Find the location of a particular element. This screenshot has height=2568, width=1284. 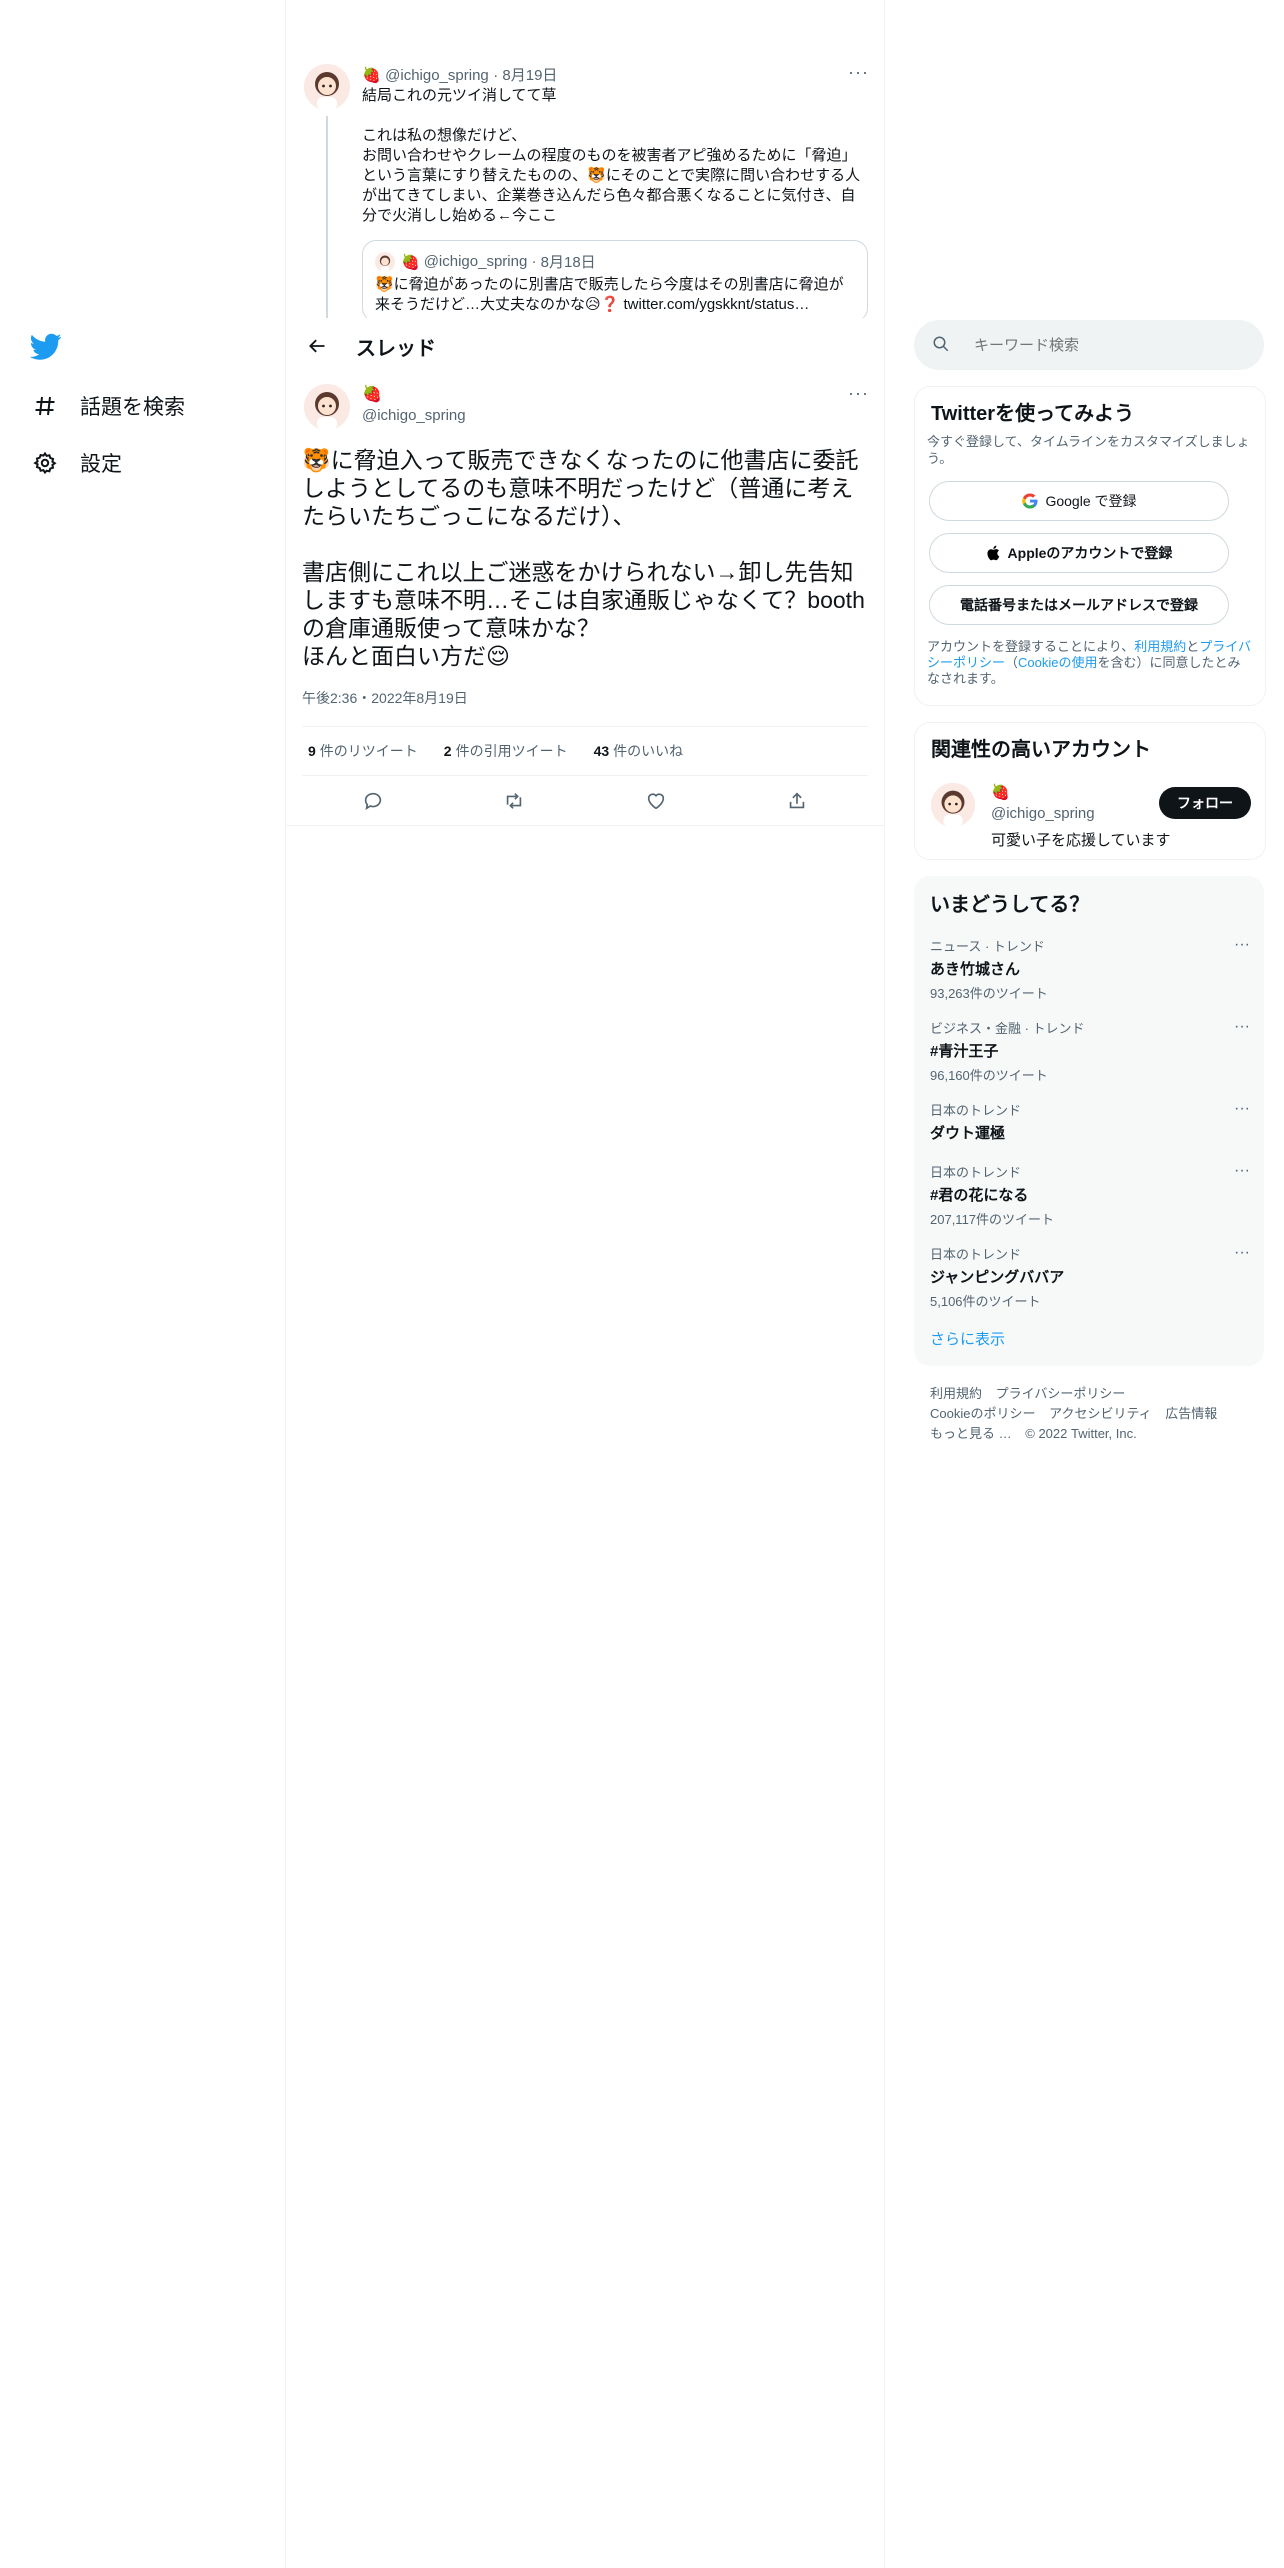

nav-explore: 話題を検索 is located at coordinates (107, 406).